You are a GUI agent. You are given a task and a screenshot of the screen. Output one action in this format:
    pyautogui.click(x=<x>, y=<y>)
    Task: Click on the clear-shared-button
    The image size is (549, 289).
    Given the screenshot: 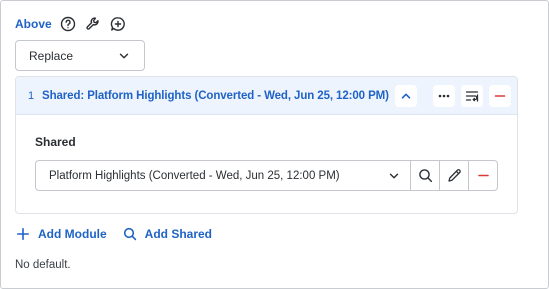 What is the action you would take?
    pyautogui.click(x=482, y=175)
    